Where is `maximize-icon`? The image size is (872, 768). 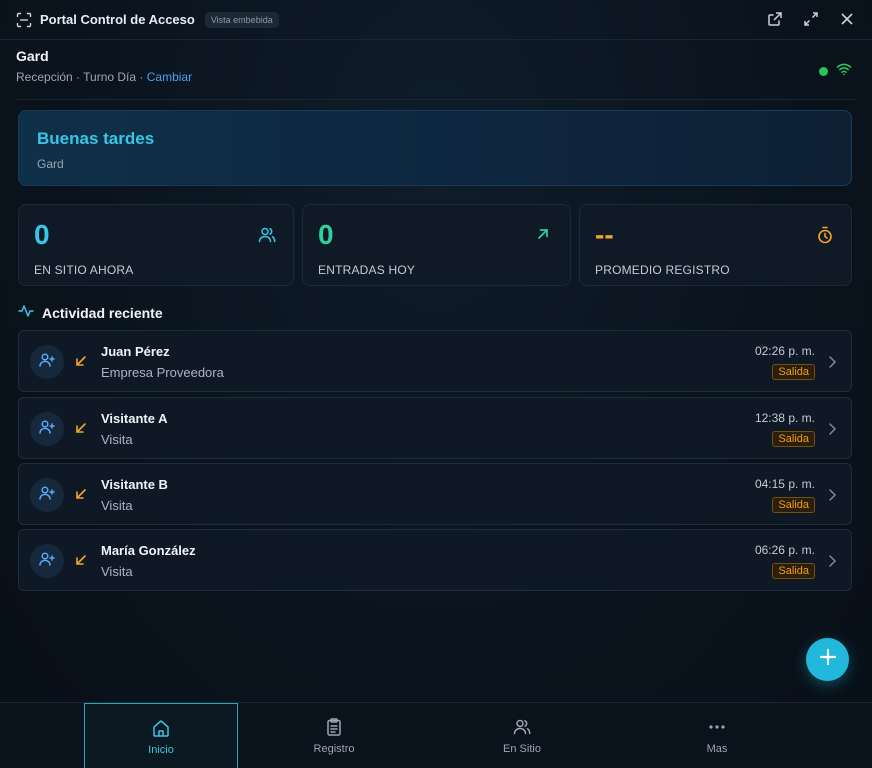
maximize-icon is located at coordinates (811, 19).